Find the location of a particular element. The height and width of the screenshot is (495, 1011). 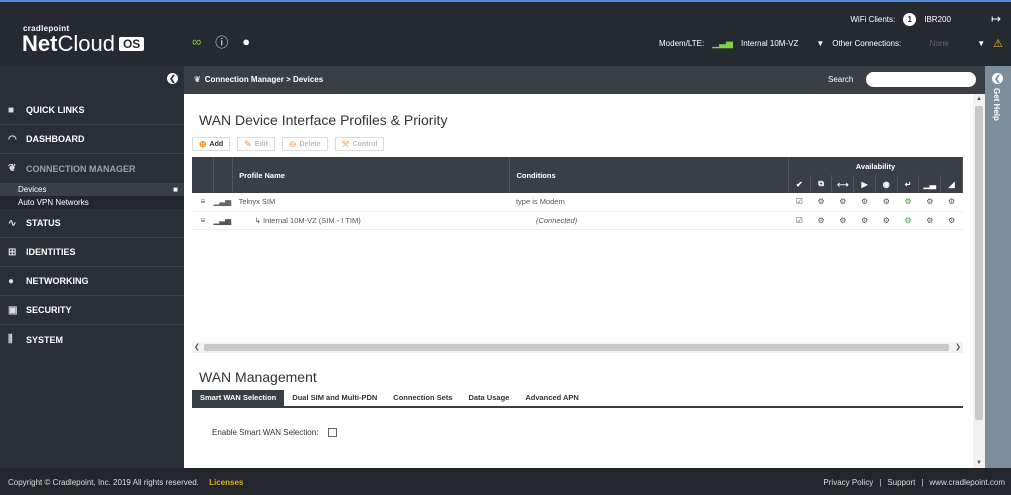

device-name: IBR200 is located at coordinates (937, 19).